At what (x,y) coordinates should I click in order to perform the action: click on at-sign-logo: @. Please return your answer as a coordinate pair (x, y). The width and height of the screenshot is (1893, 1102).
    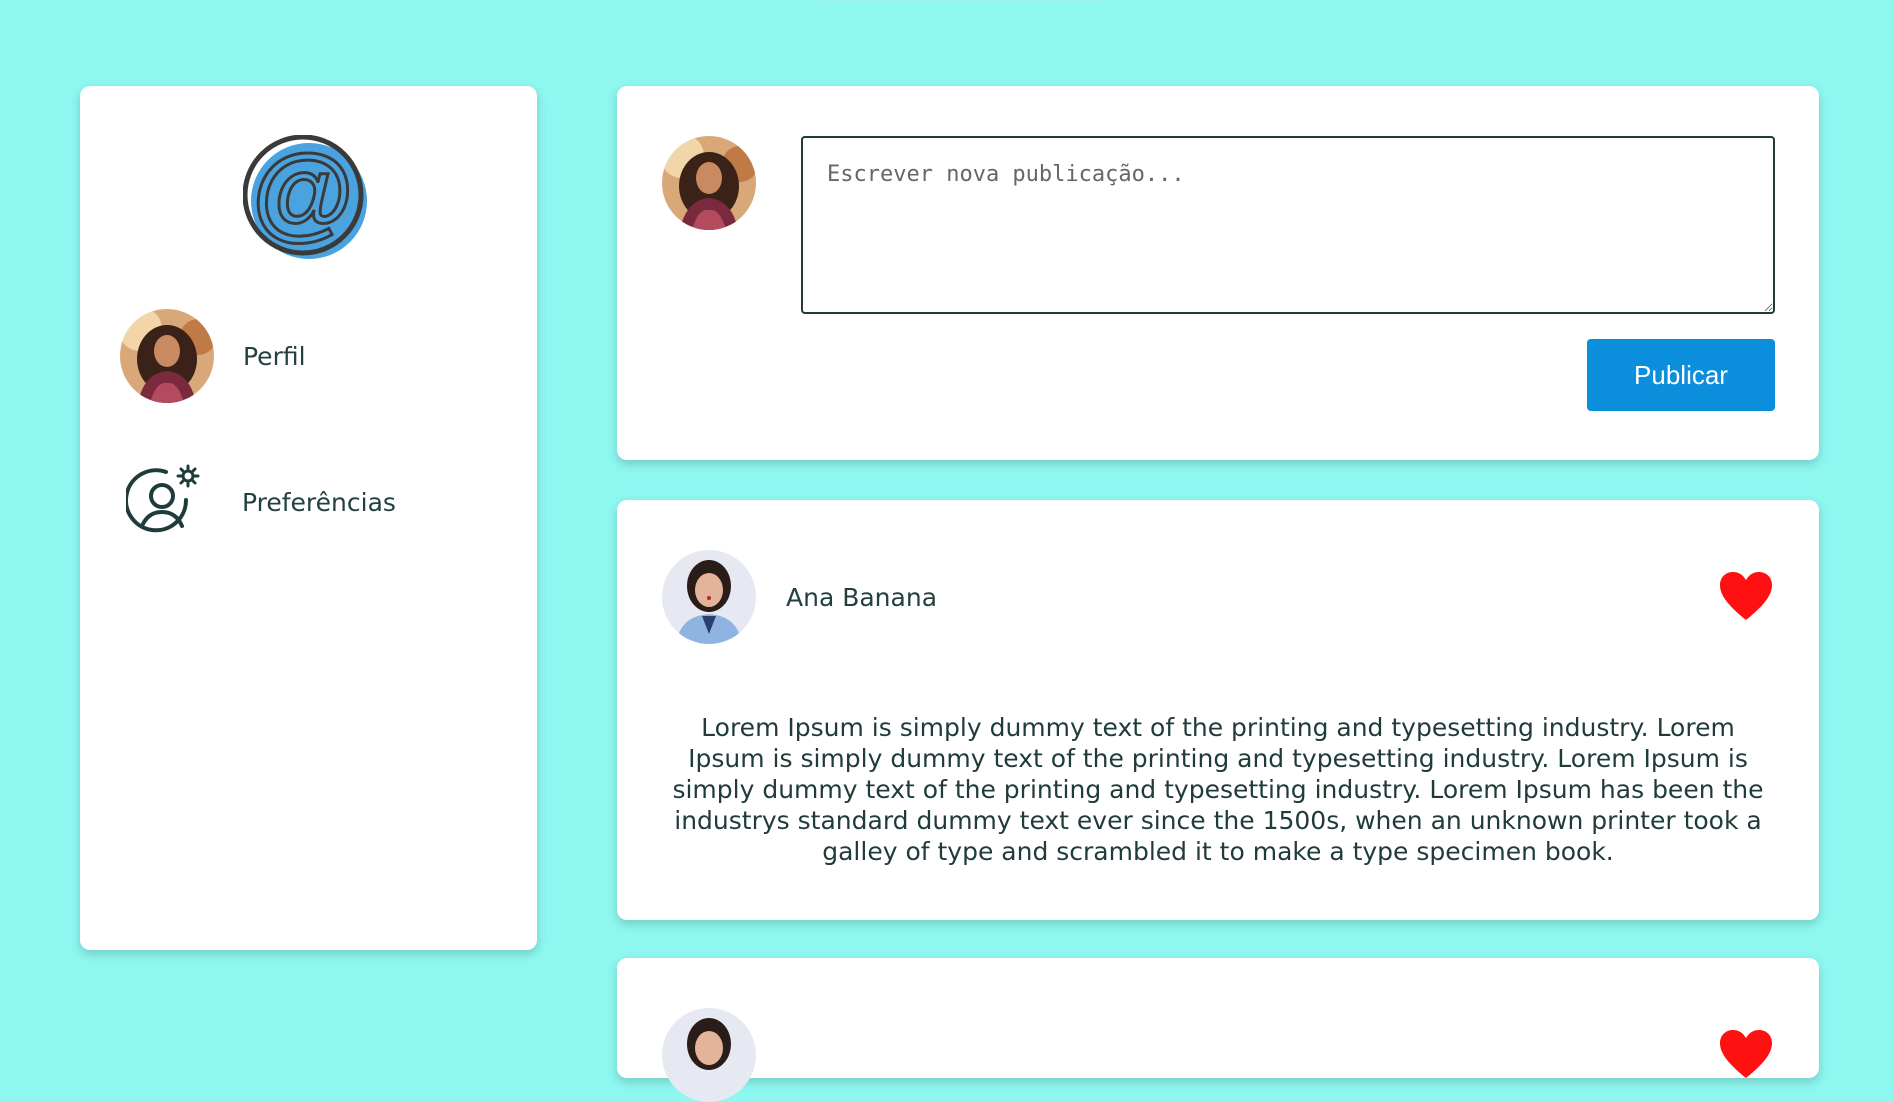
    Looking at the image, I should click on (306, 198).